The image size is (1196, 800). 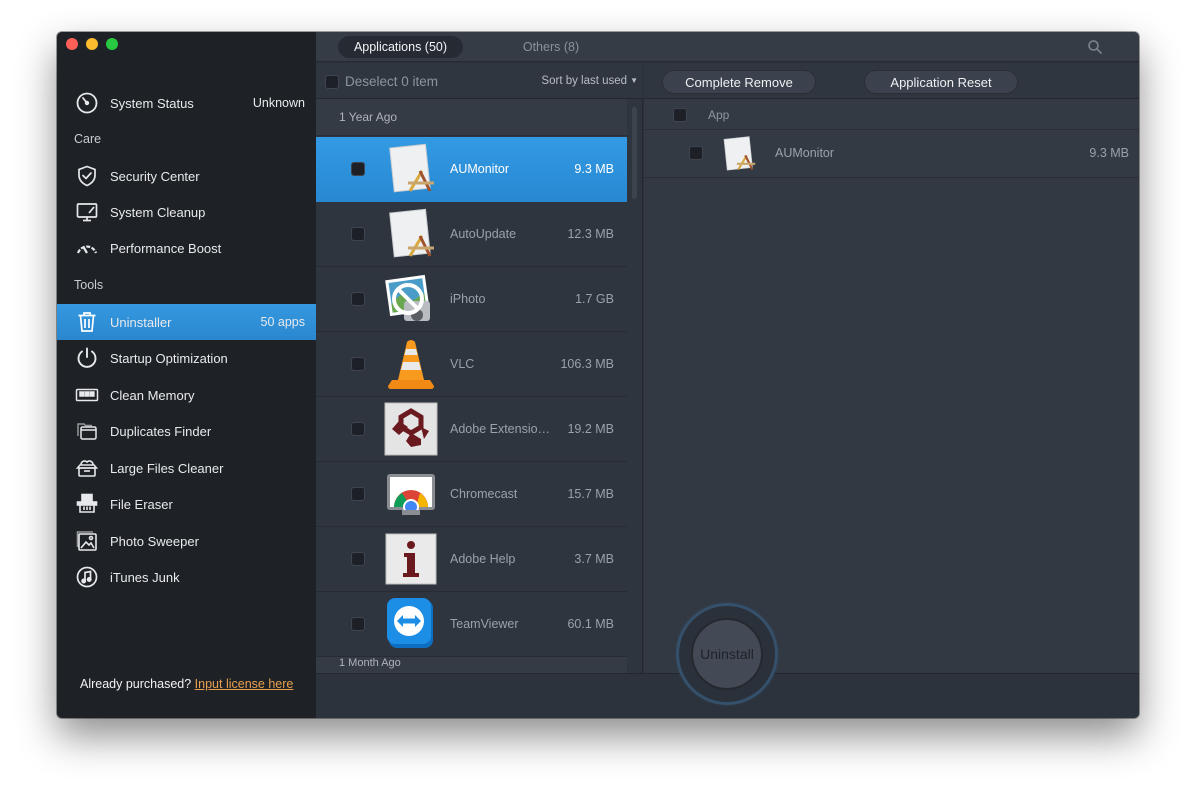 What do you see at coordinates (154, 541) in the screenshot?
I see `sidebar-item-label: Photo Sweeper` at bounding box center [154, 541].